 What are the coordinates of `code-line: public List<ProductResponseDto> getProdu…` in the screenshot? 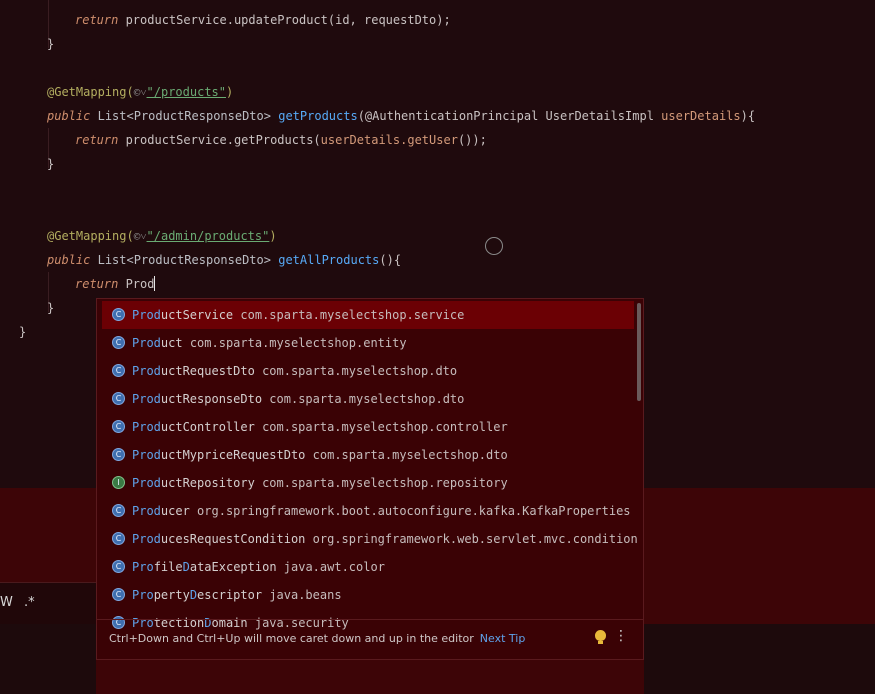 It's located at (401, 116).